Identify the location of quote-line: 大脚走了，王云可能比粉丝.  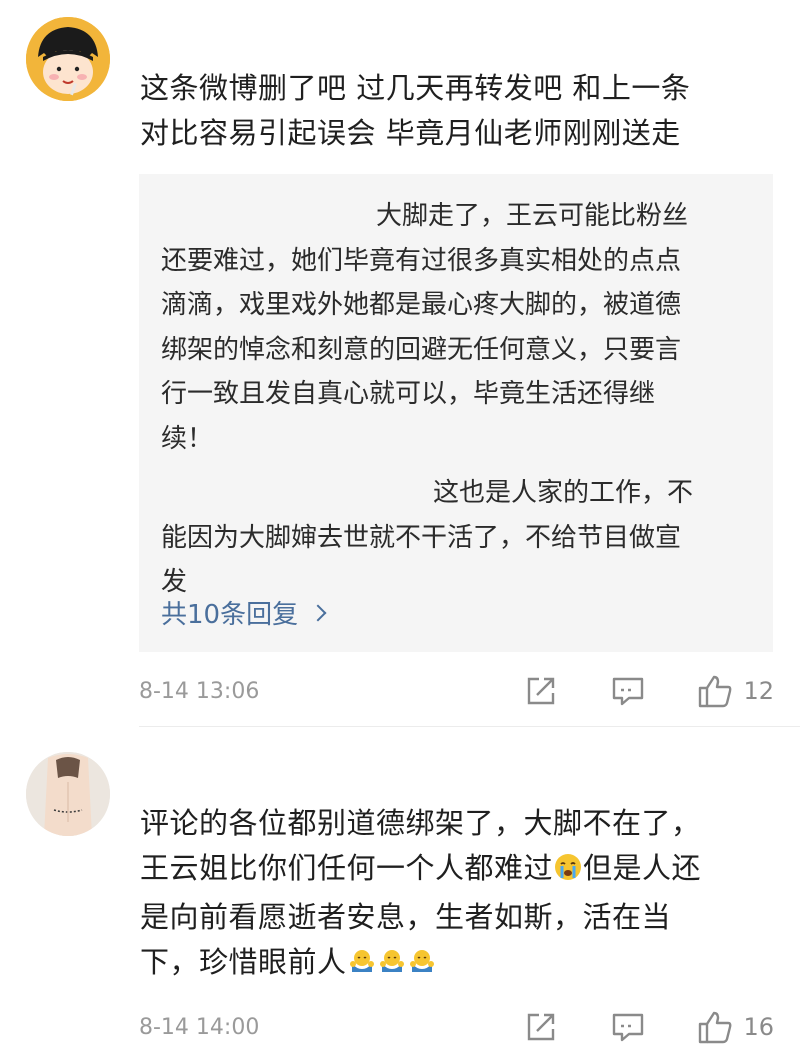
(532, 216).